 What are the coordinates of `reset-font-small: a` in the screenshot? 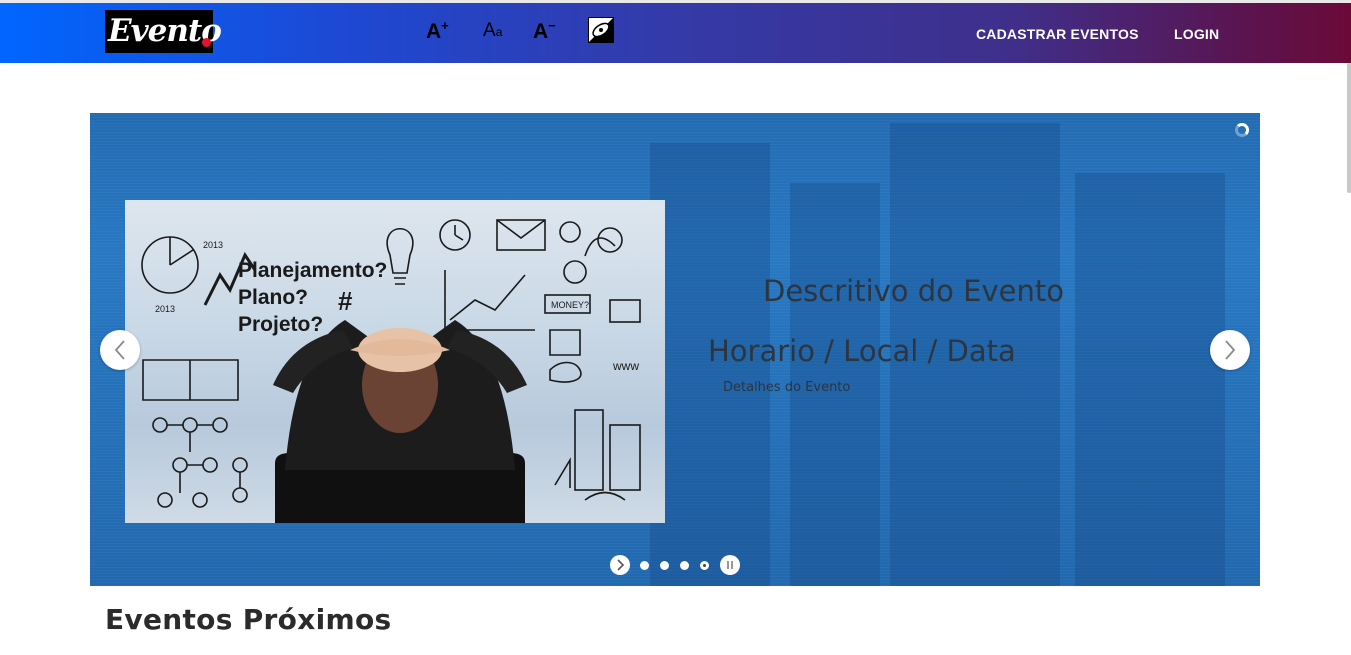 It's located at (499, 32).